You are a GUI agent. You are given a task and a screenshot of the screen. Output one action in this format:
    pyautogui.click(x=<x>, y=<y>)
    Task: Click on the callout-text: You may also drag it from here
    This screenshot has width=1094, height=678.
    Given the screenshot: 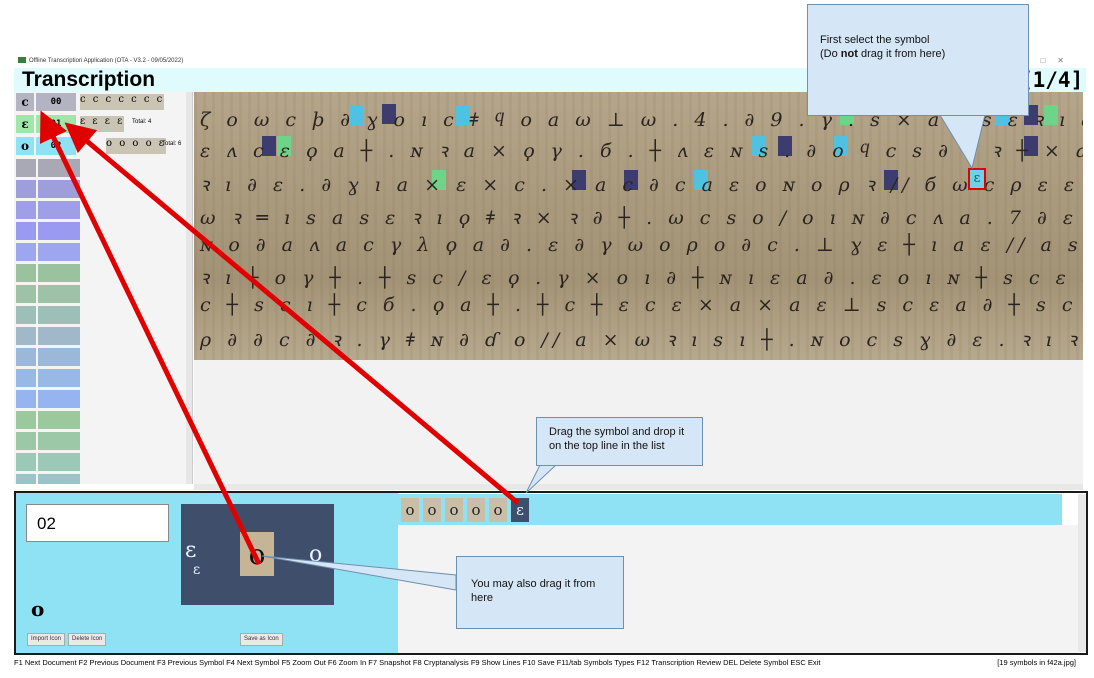 What is the action you would take?
    pyautogui.click(x=533, y=591)
    